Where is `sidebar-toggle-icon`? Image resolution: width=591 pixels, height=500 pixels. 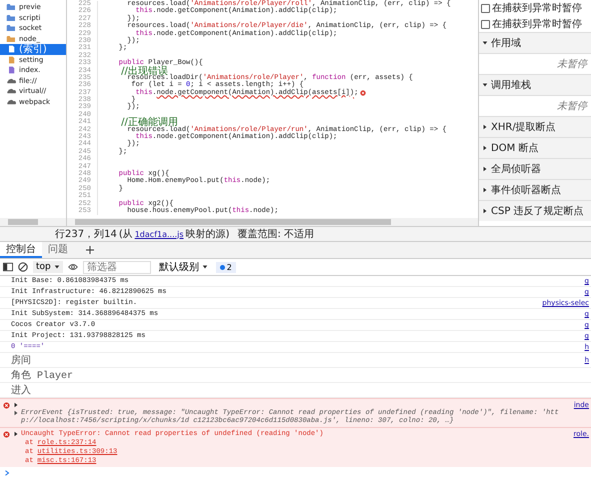 sidebar-toggle-icon is located at coordinates (8, 267).